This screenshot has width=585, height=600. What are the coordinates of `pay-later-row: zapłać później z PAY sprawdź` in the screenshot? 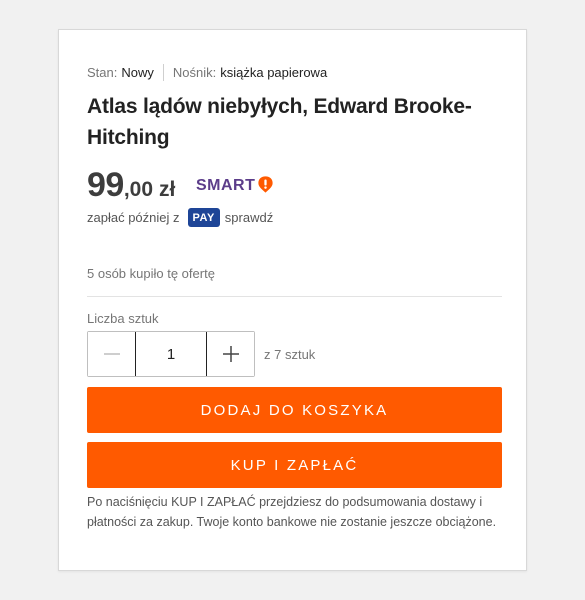 It's located at (180, 217).